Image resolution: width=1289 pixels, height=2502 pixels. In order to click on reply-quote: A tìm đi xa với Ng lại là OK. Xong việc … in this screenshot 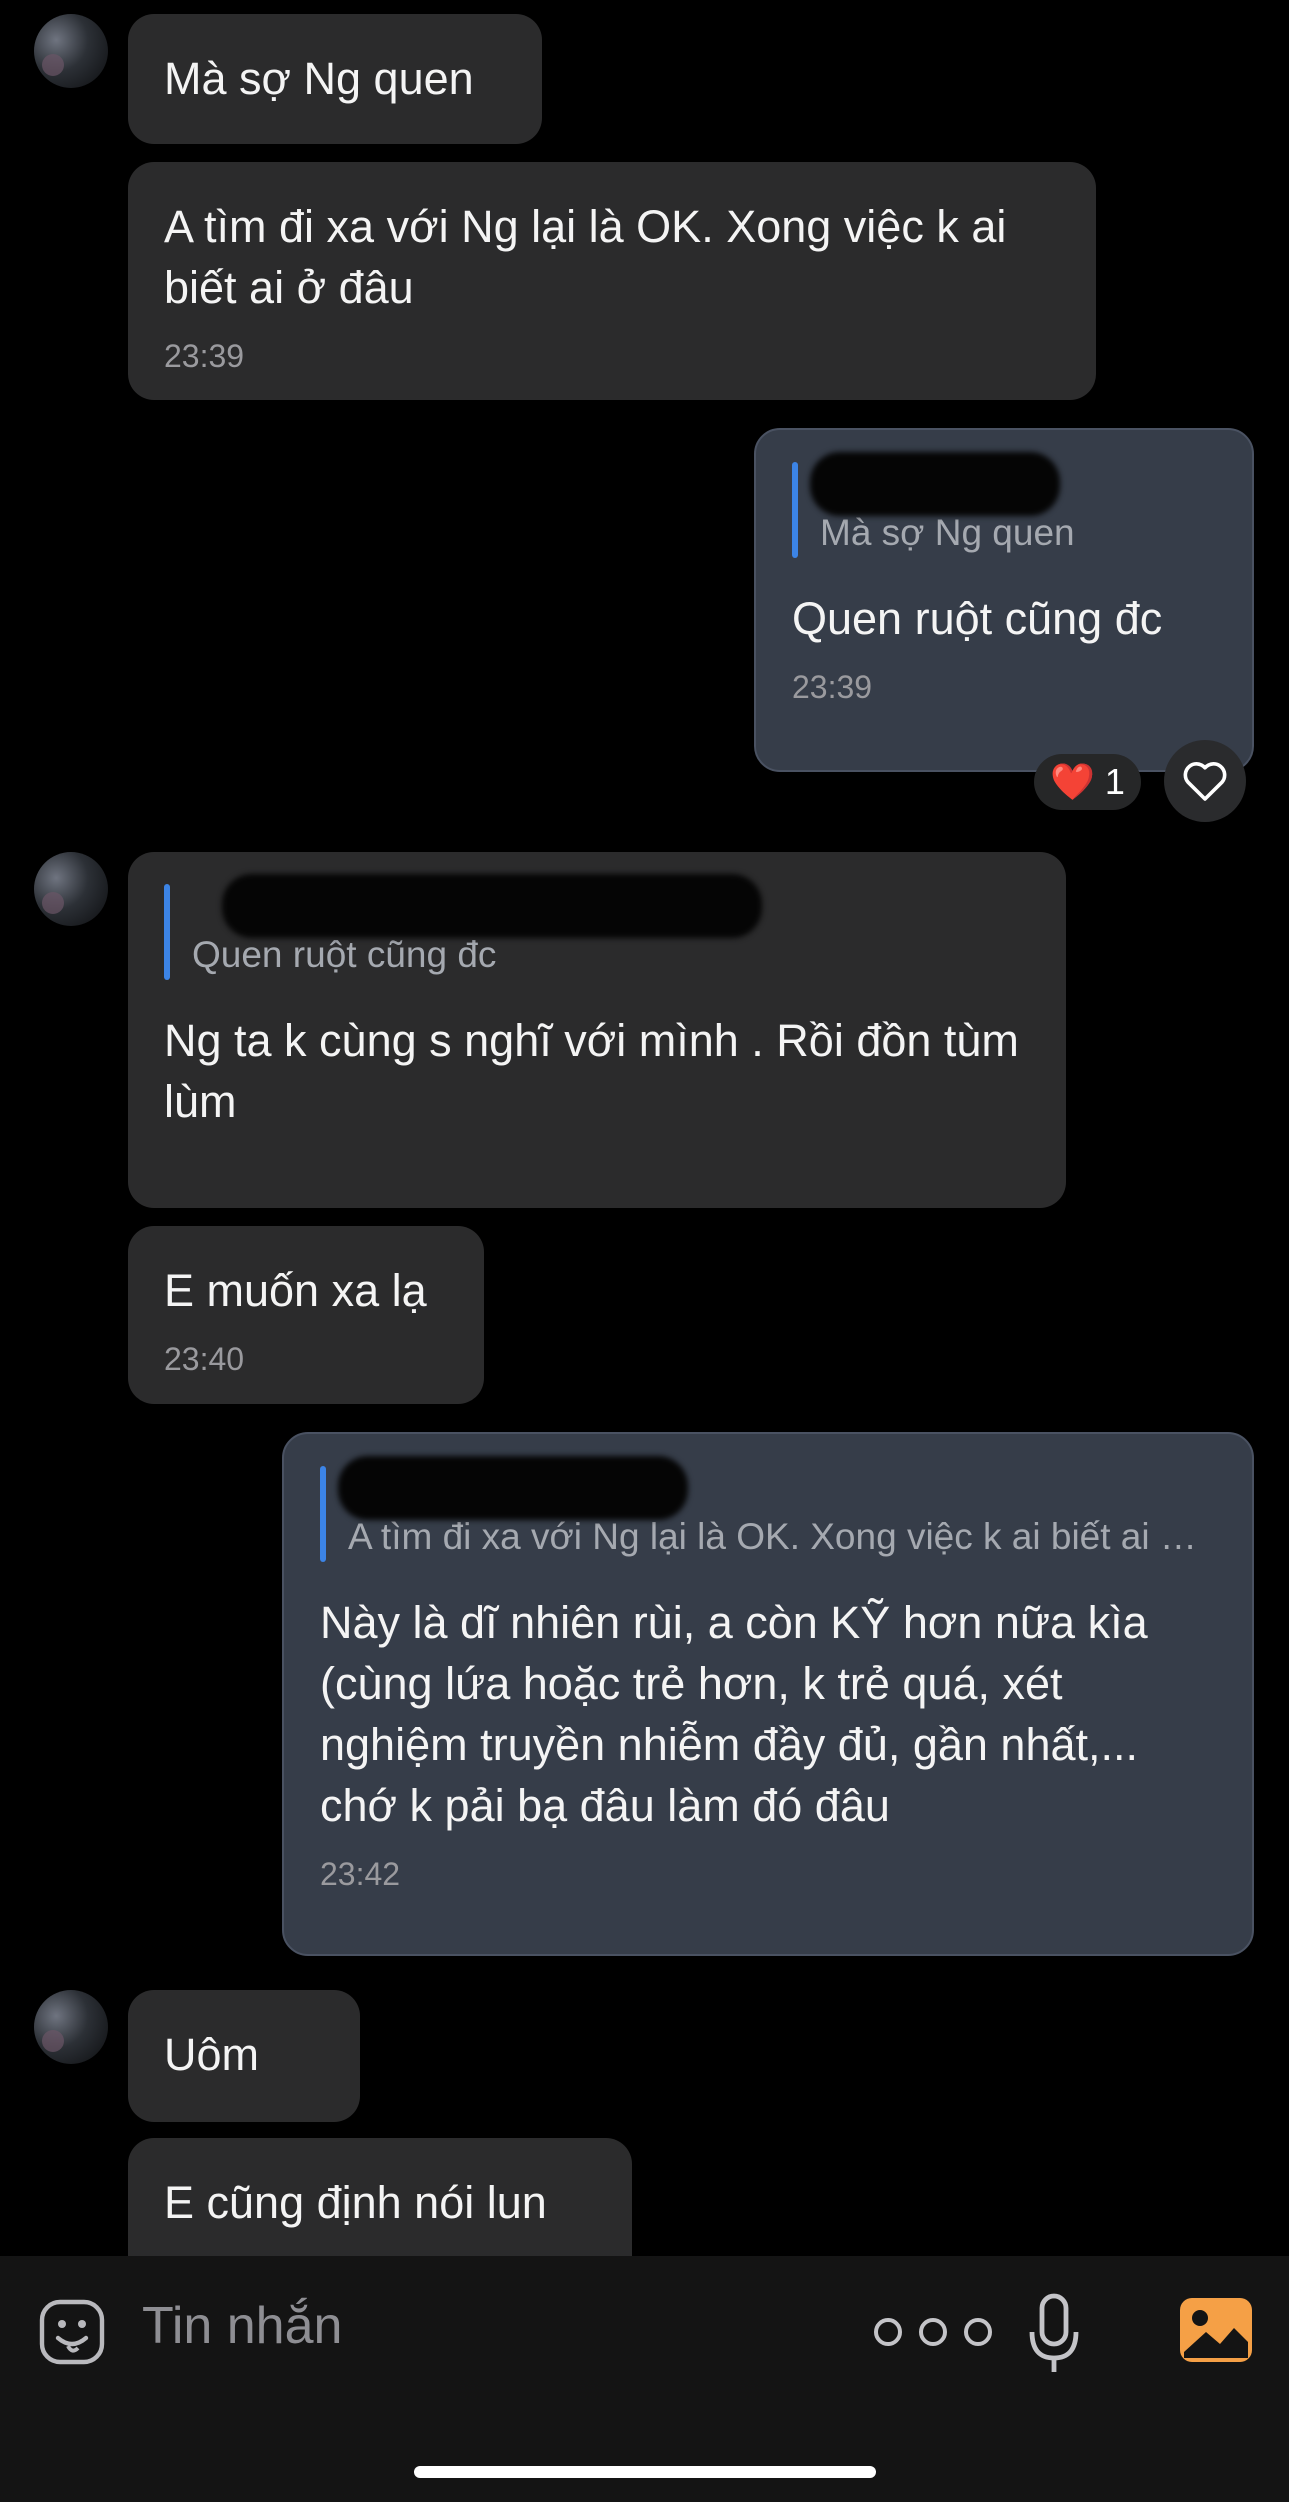, I will do `click(768, 1509)`.